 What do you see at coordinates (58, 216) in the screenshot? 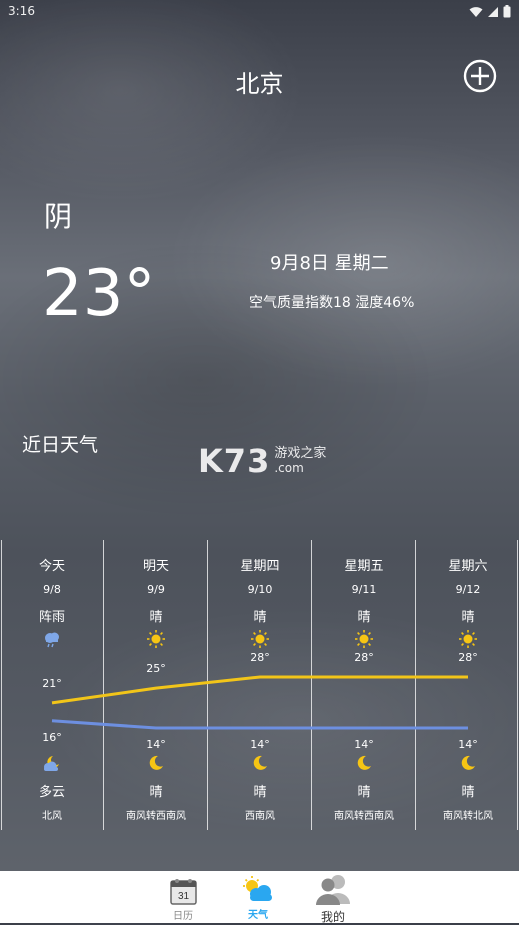
I see `current-condition: 阴` at bounding box center [58, 216].